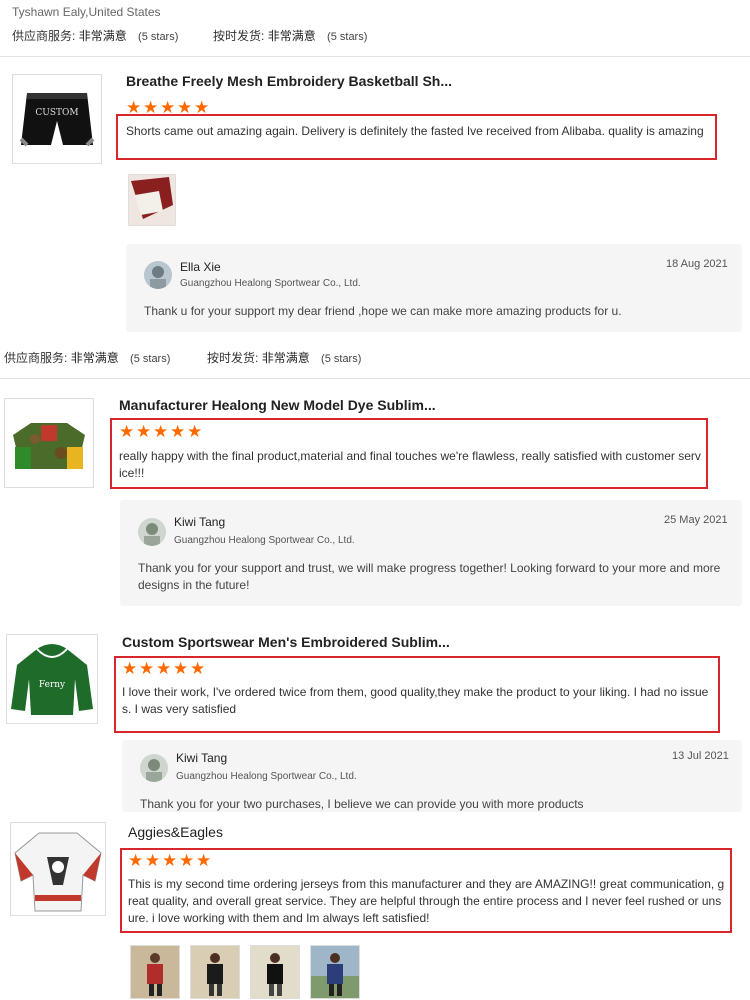 This screenshot has width=750, height=1000. What do you see at coordinates (700, 756) in the screenshot?
I see `reply-date: 13 Jul 2021` at bounding box center [700, 756].